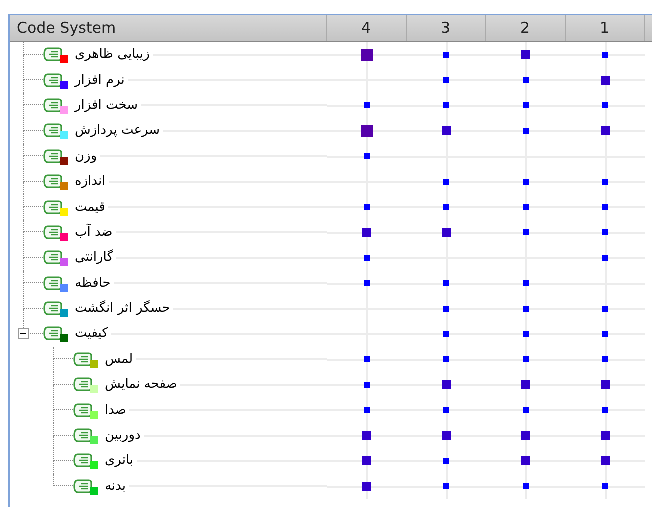 This screenshot has height=507, width=652. Describe the element at coordinates (94, 232) in the screenshot. I see `code-name: ضد آب` at that location.